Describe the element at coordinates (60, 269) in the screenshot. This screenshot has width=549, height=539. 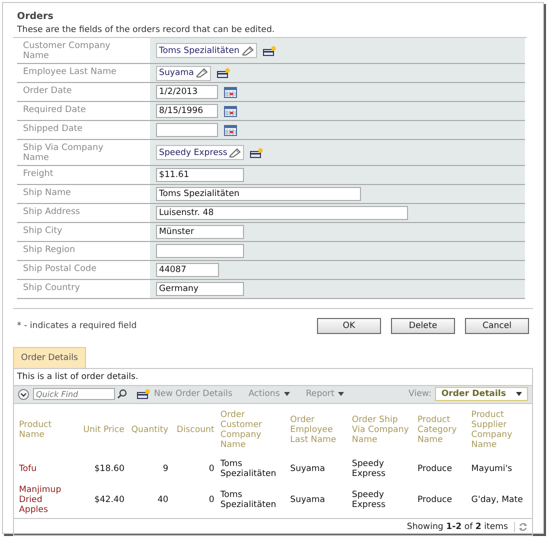
I see `field-label: Ship Postal Code` at that location.